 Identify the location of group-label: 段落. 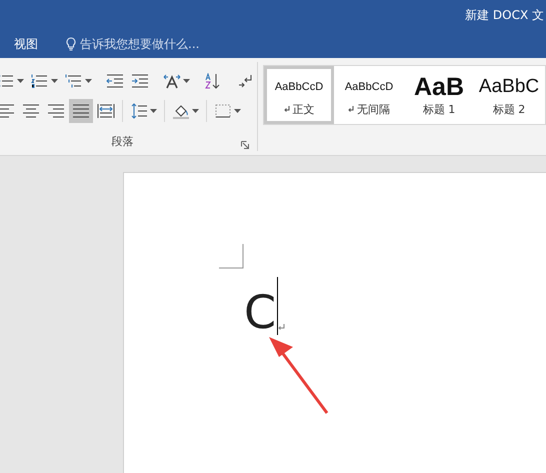
(123, 141).